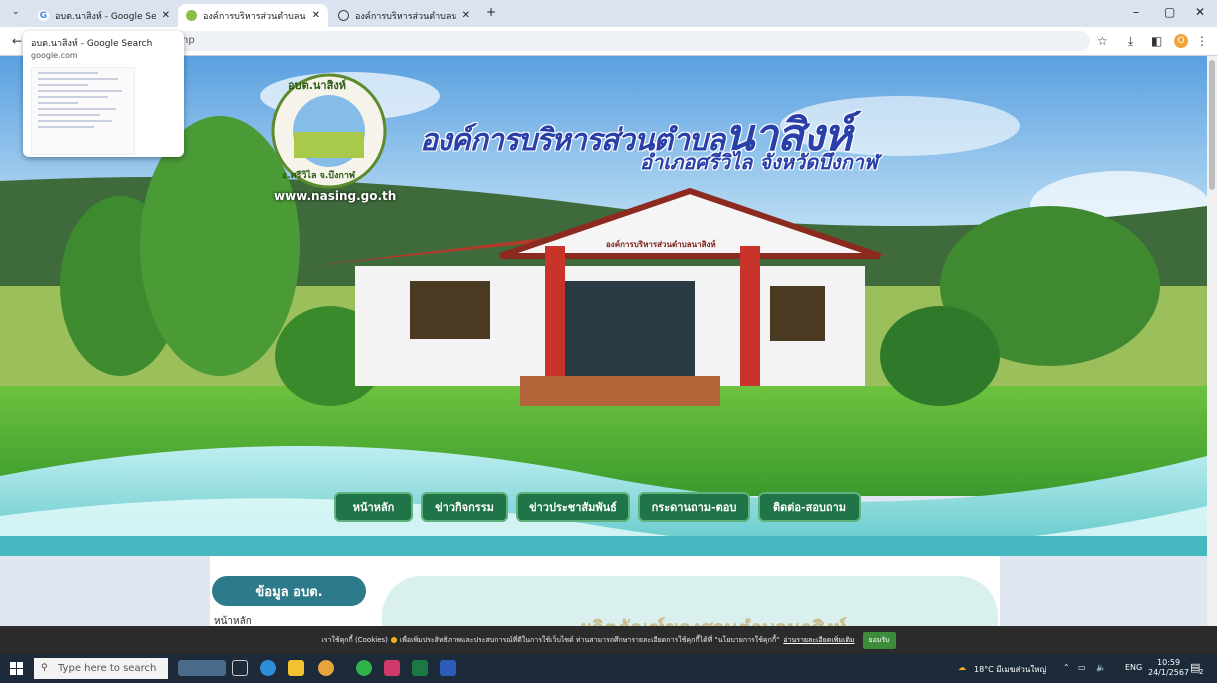 This screenshot has width=1217, height=683. I want to click on nav-news-button: ข่าวประชาสัมพันธ์, so click(573, 507).